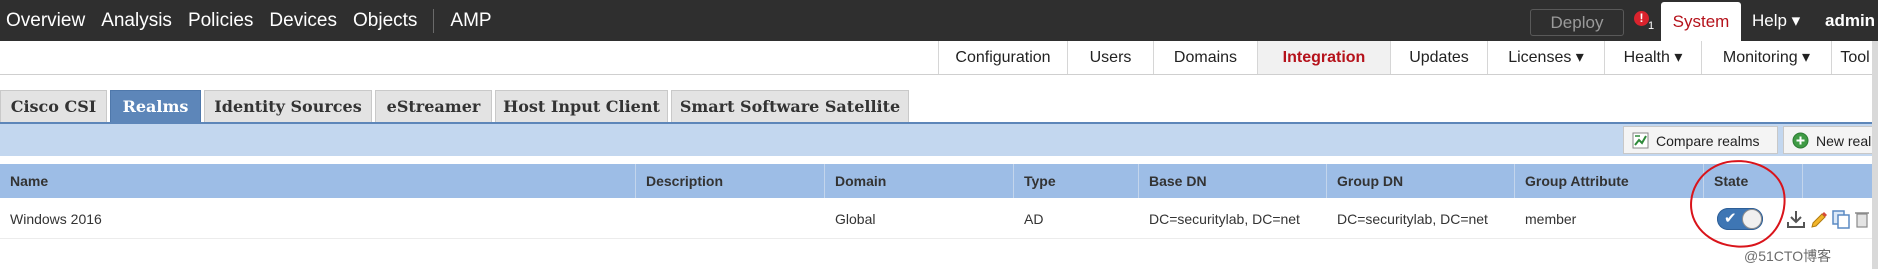 The height and width of the screenshot is (269, 1878). What do you see at coordinates (1412, 219) in the screenshot?
I see `cell-group-dn: DC=securitylab, DC=net` at bounding box center [1412, 219].